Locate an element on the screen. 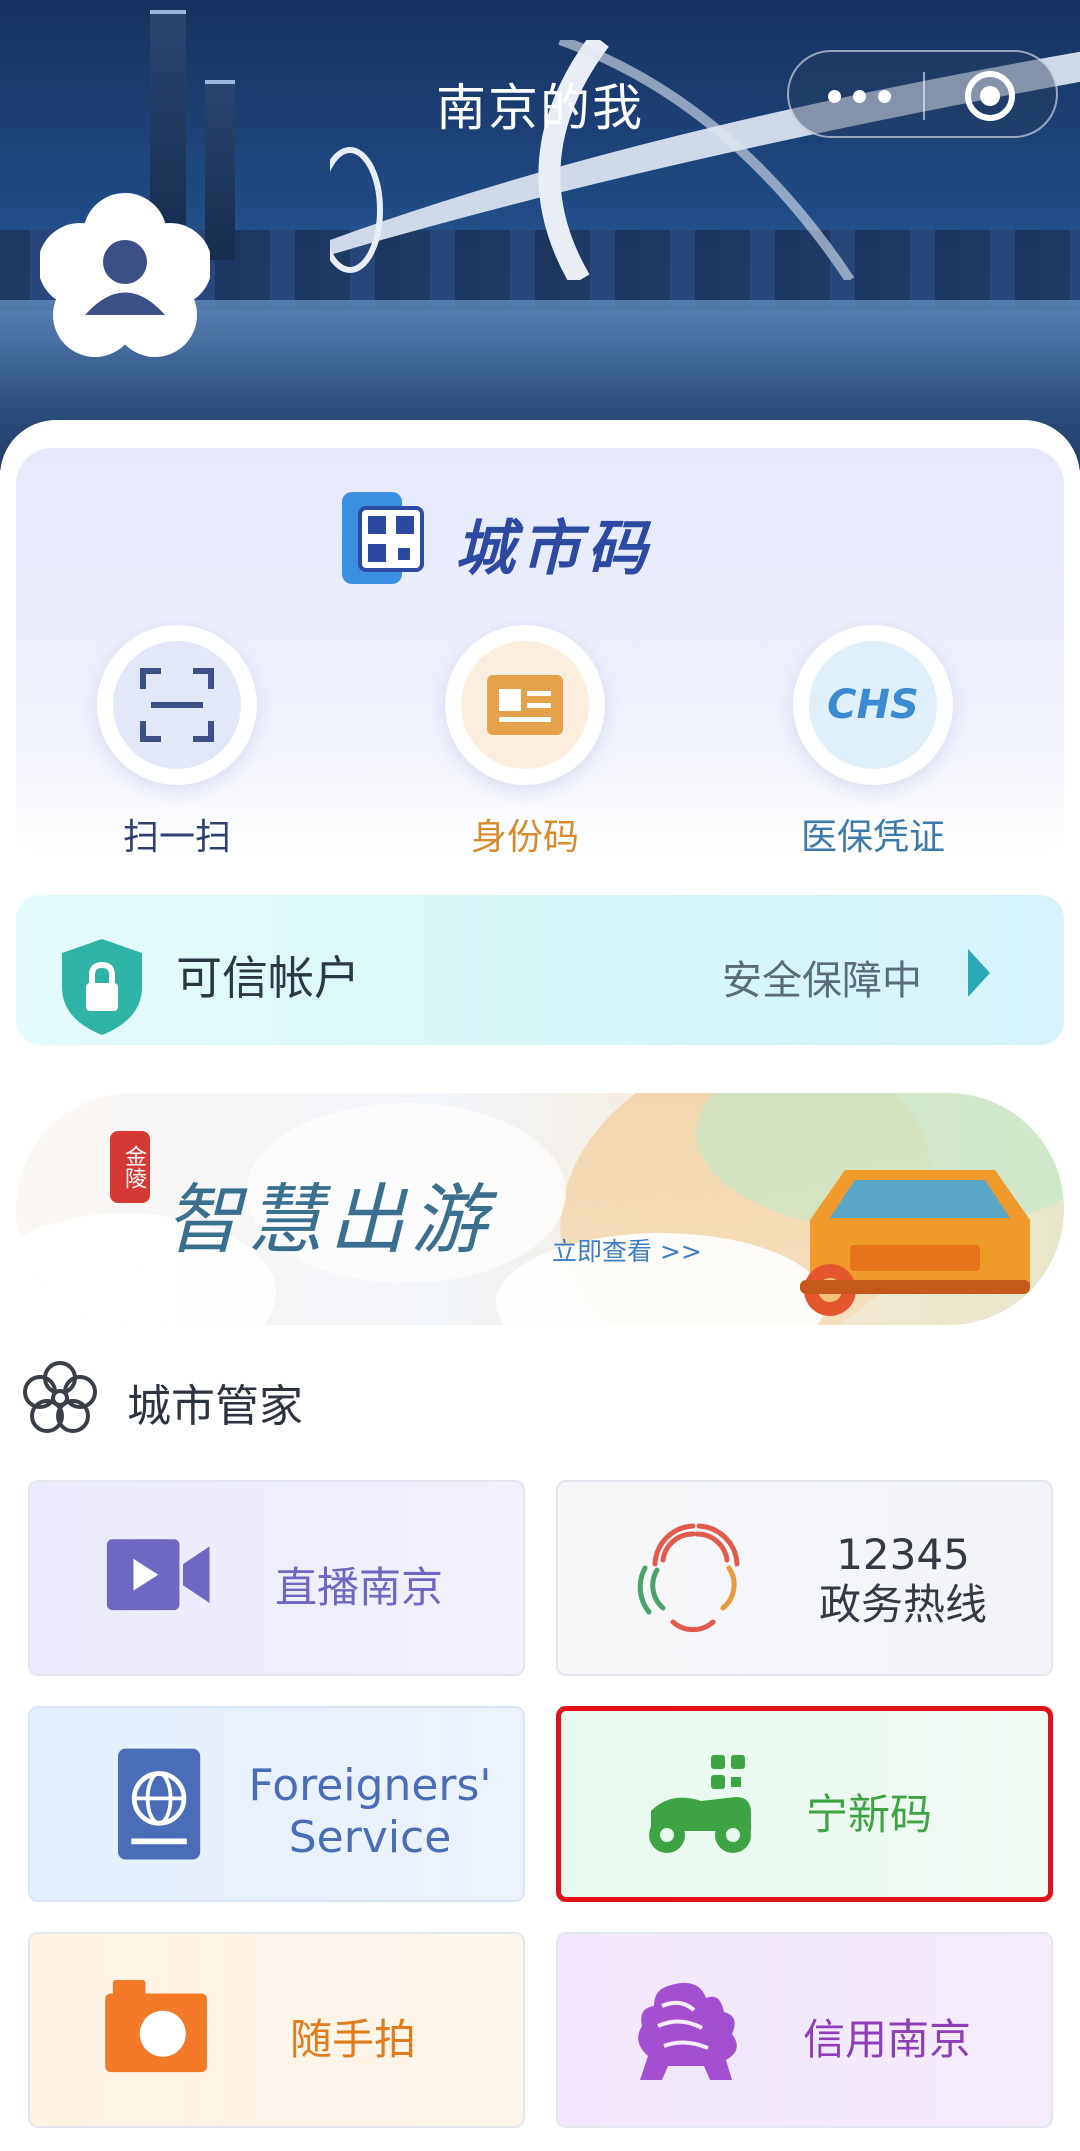  video-camera-icon is located at coordinates (158, 1575).